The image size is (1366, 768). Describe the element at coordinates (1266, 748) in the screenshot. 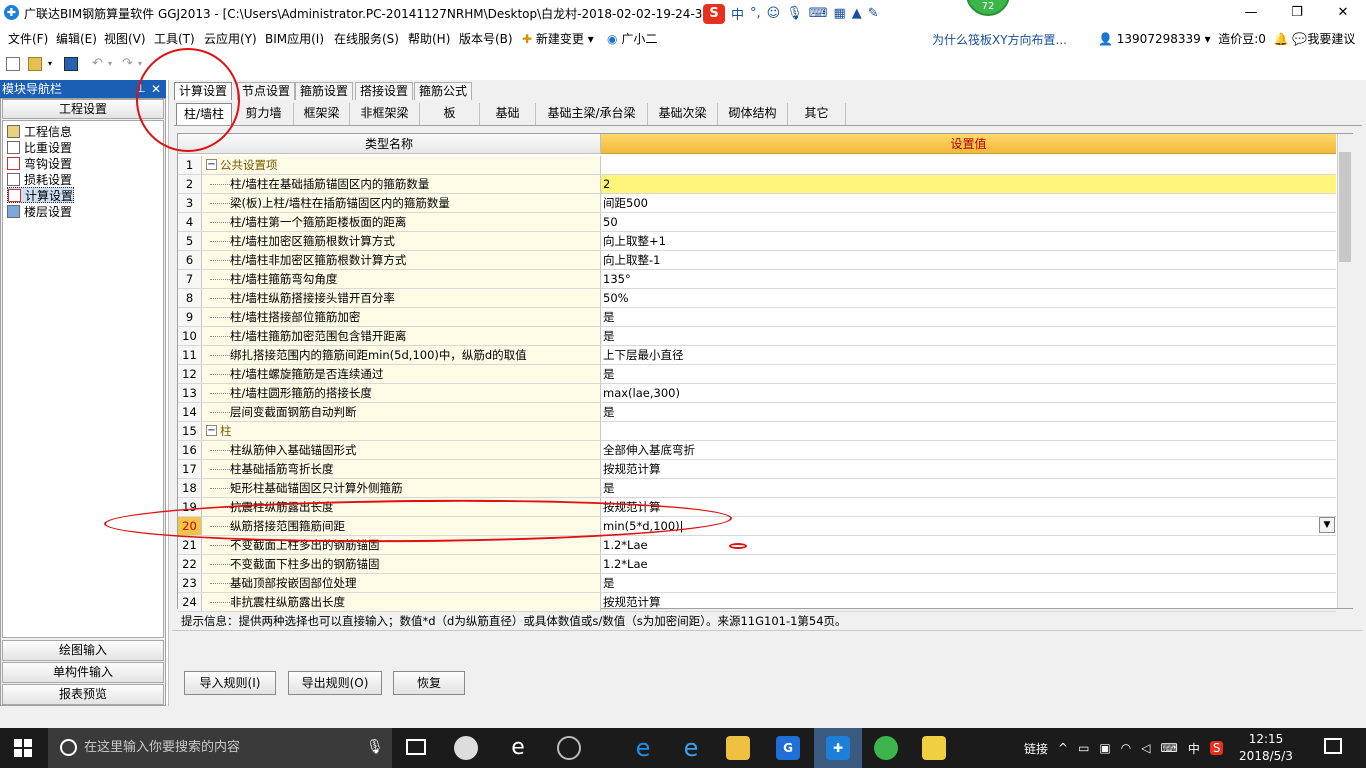

I see `taskbar-clock: 12:15 2018/5/3` at that location.